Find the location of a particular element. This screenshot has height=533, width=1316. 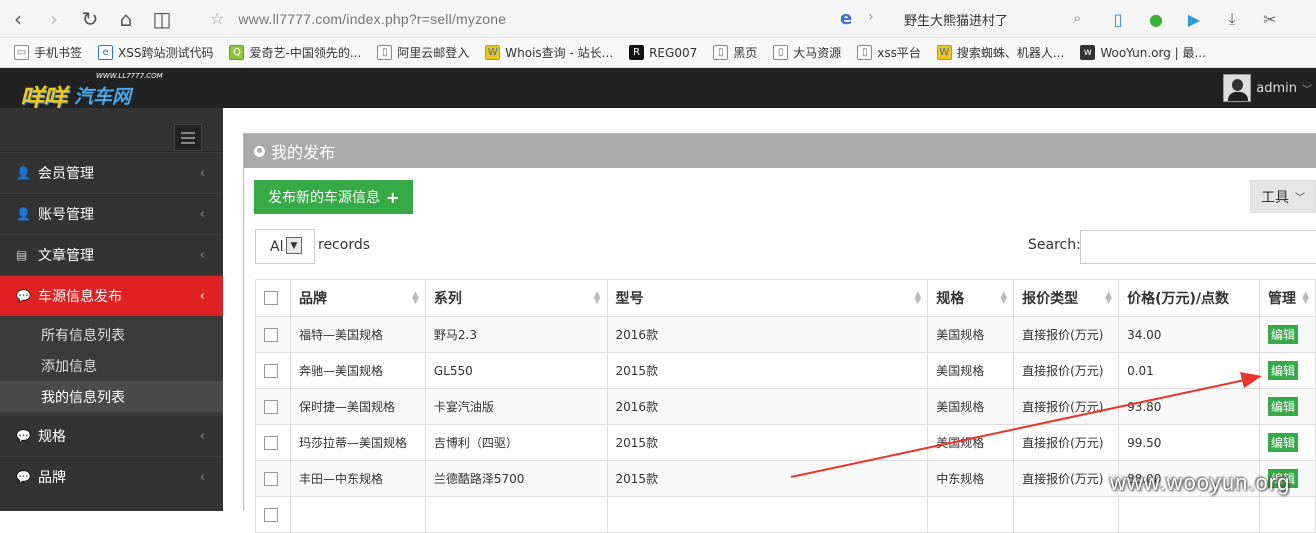

bookmark-item: ▯ xss平台 is located at coordinates (889, 52).